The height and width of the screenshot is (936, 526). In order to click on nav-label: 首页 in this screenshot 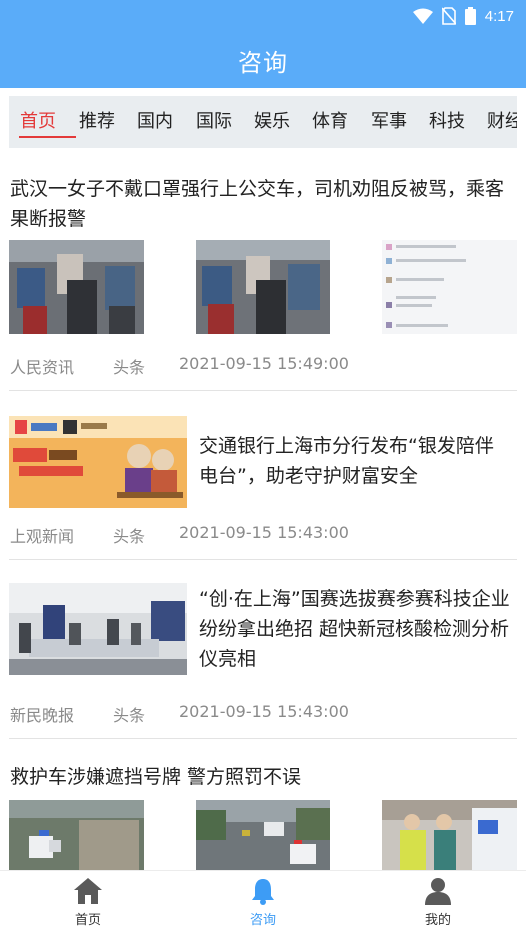, I will do `click(87, 920)`.